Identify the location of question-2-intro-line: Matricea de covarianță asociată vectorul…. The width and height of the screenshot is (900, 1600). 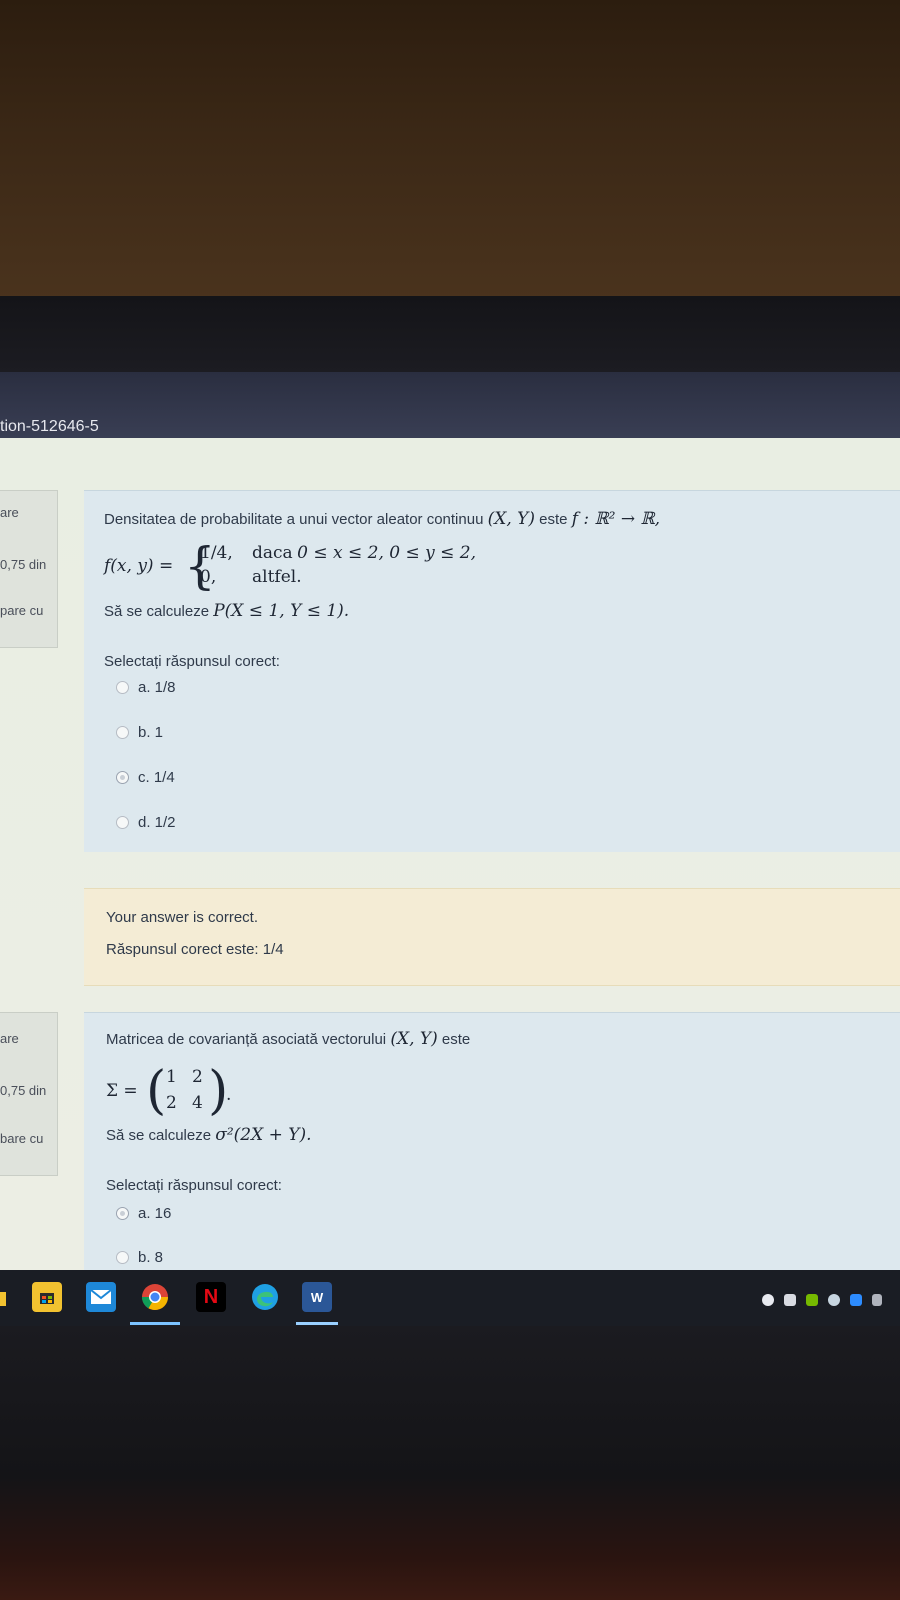
(288, 1039).